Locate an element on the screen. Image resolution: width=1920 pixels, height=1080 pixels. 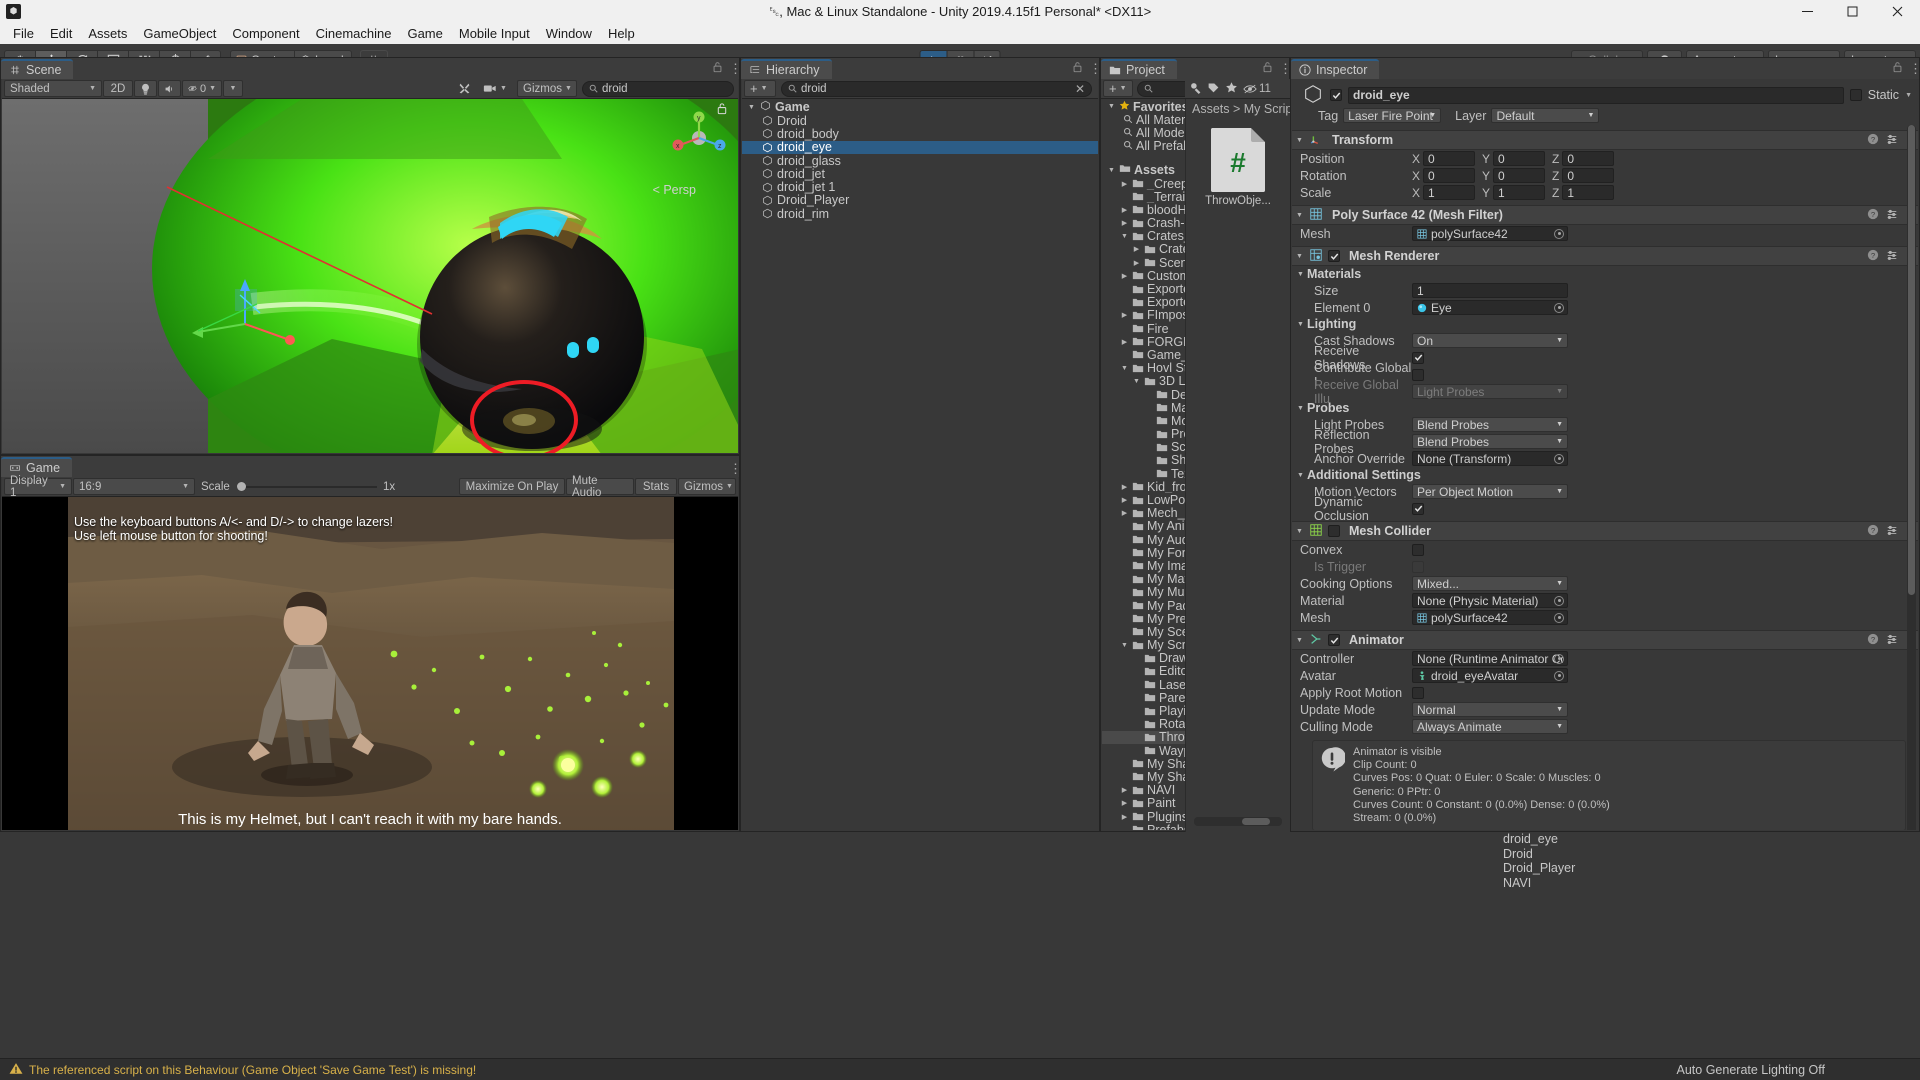
collider-material-field: None (Physic Material) is located at coordinates (1490, 600).